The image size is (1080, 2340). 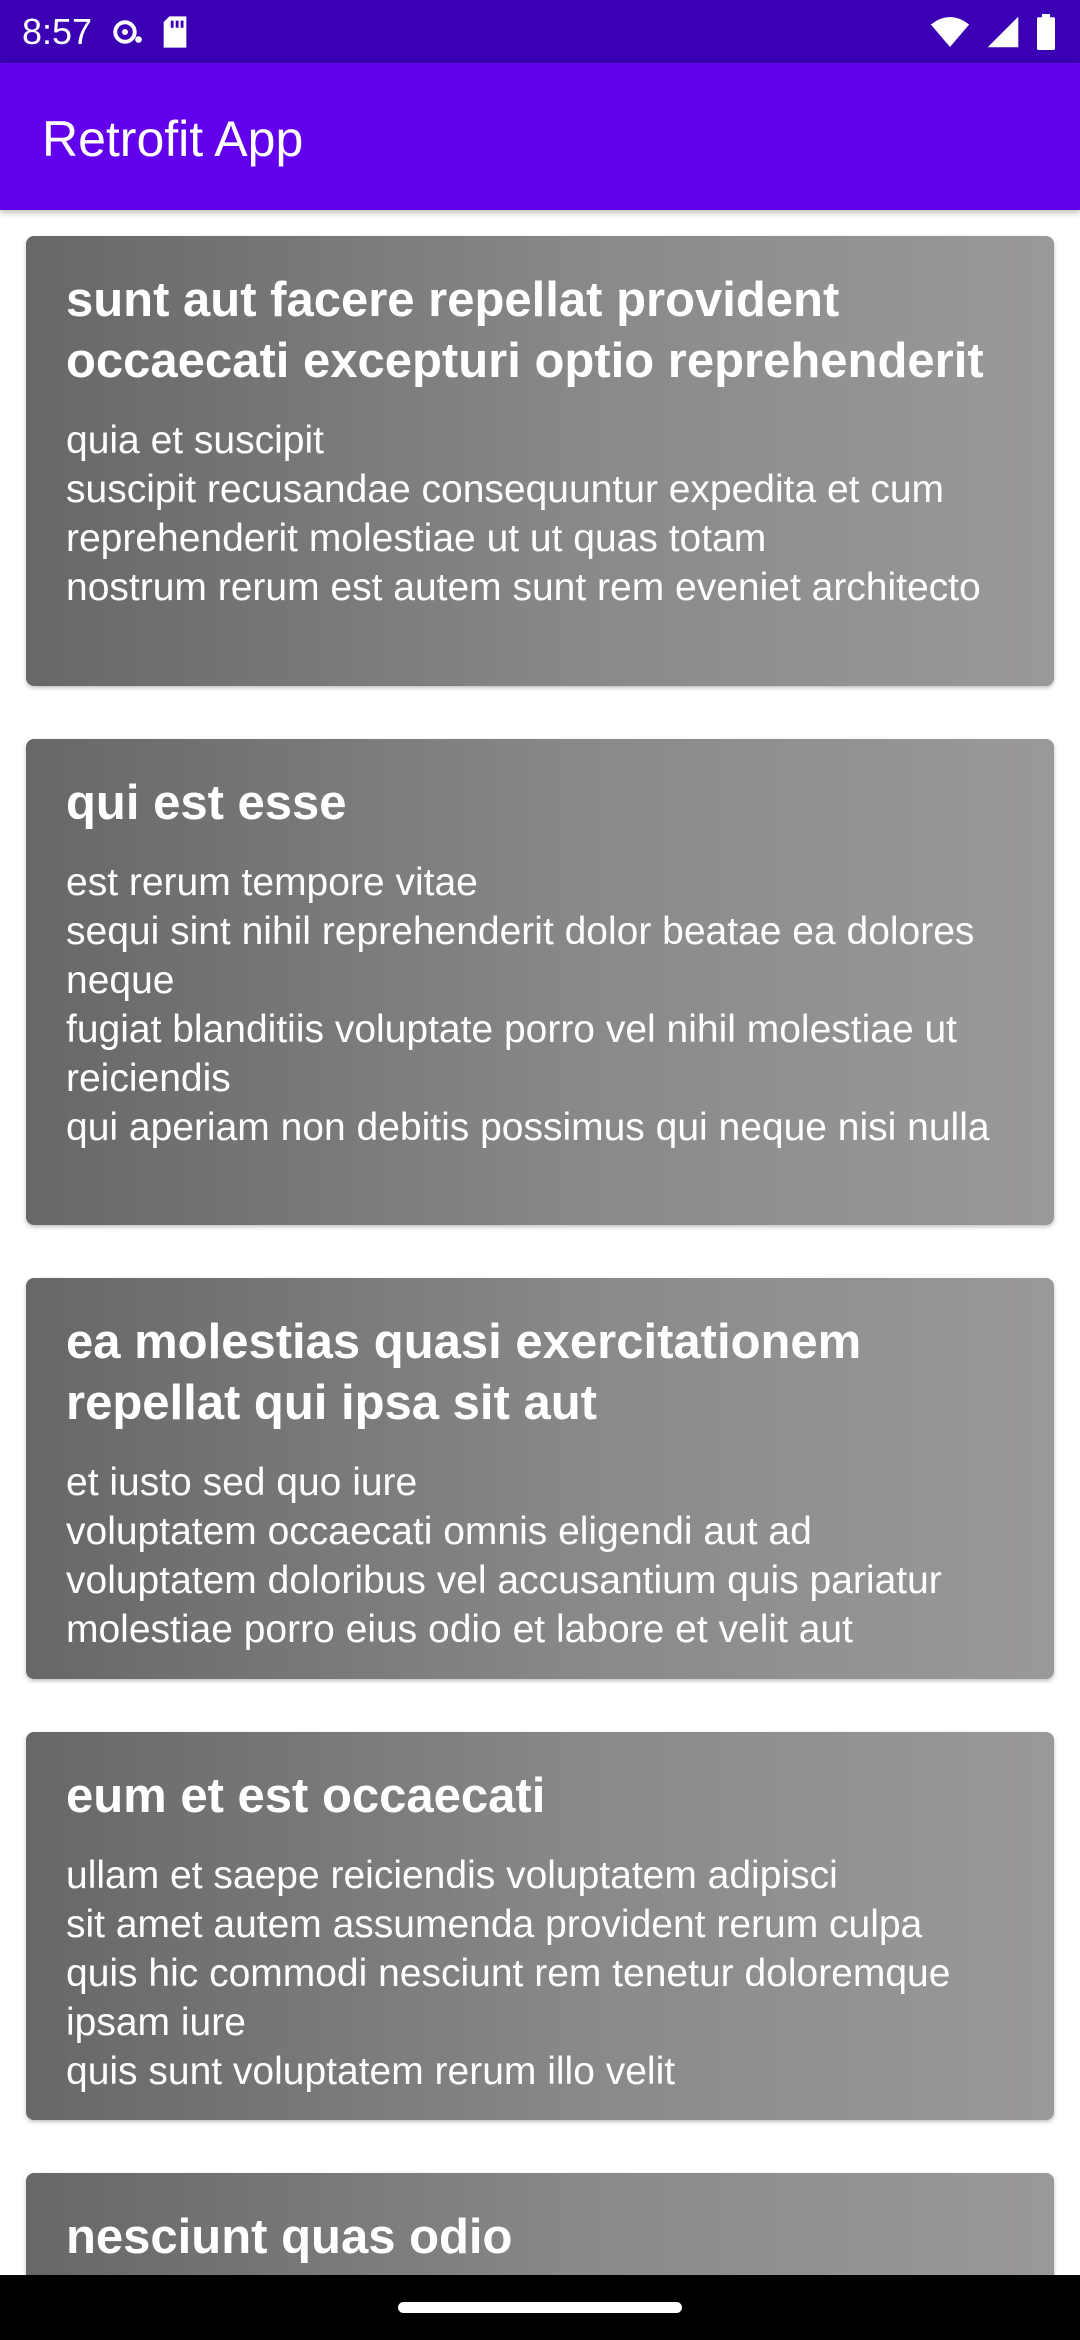 I want to click on post-title: nesciunt quas odio, so click(x=289, y=2237).